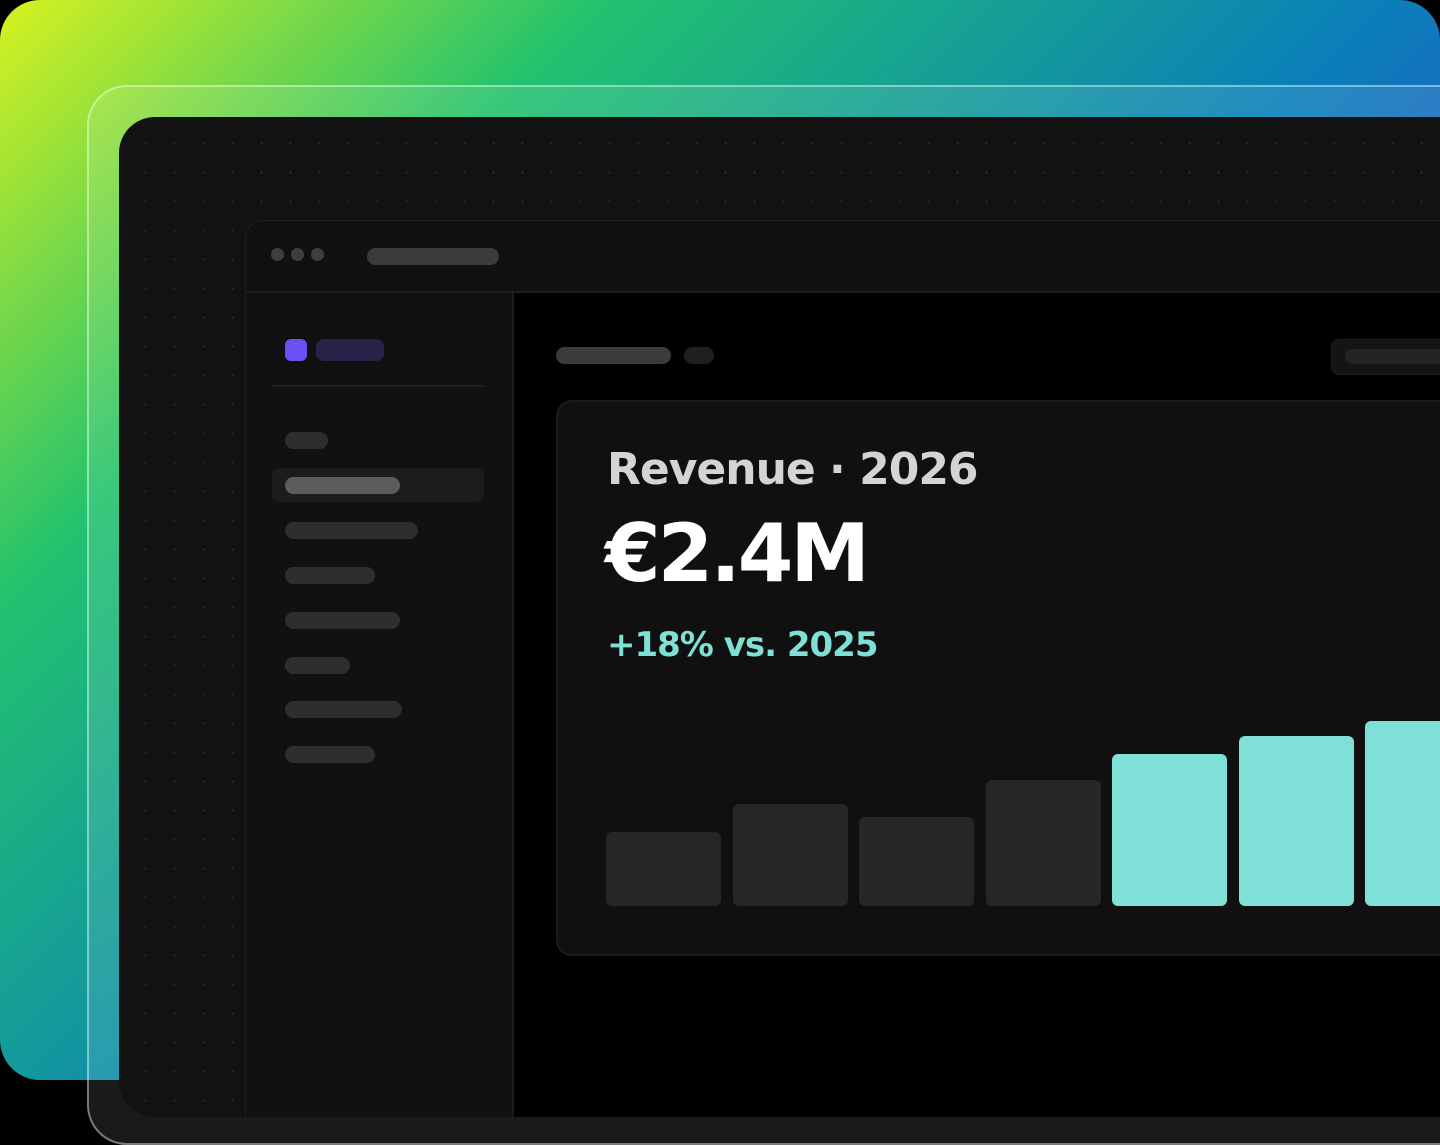 This screenshot has height=1145, width=1440. What do you see at coordinates (296, 350) in the screenshot?
I see `brand-logo-icon` at bounding box center [296, 350].